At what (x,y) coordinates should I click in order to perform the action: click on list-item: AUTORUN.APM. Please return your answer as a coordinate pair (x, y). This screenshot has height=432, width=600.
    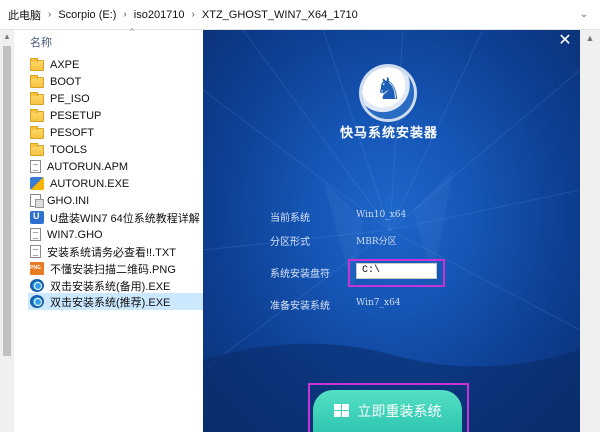
    Looking at the image, I should click on (116, 166).